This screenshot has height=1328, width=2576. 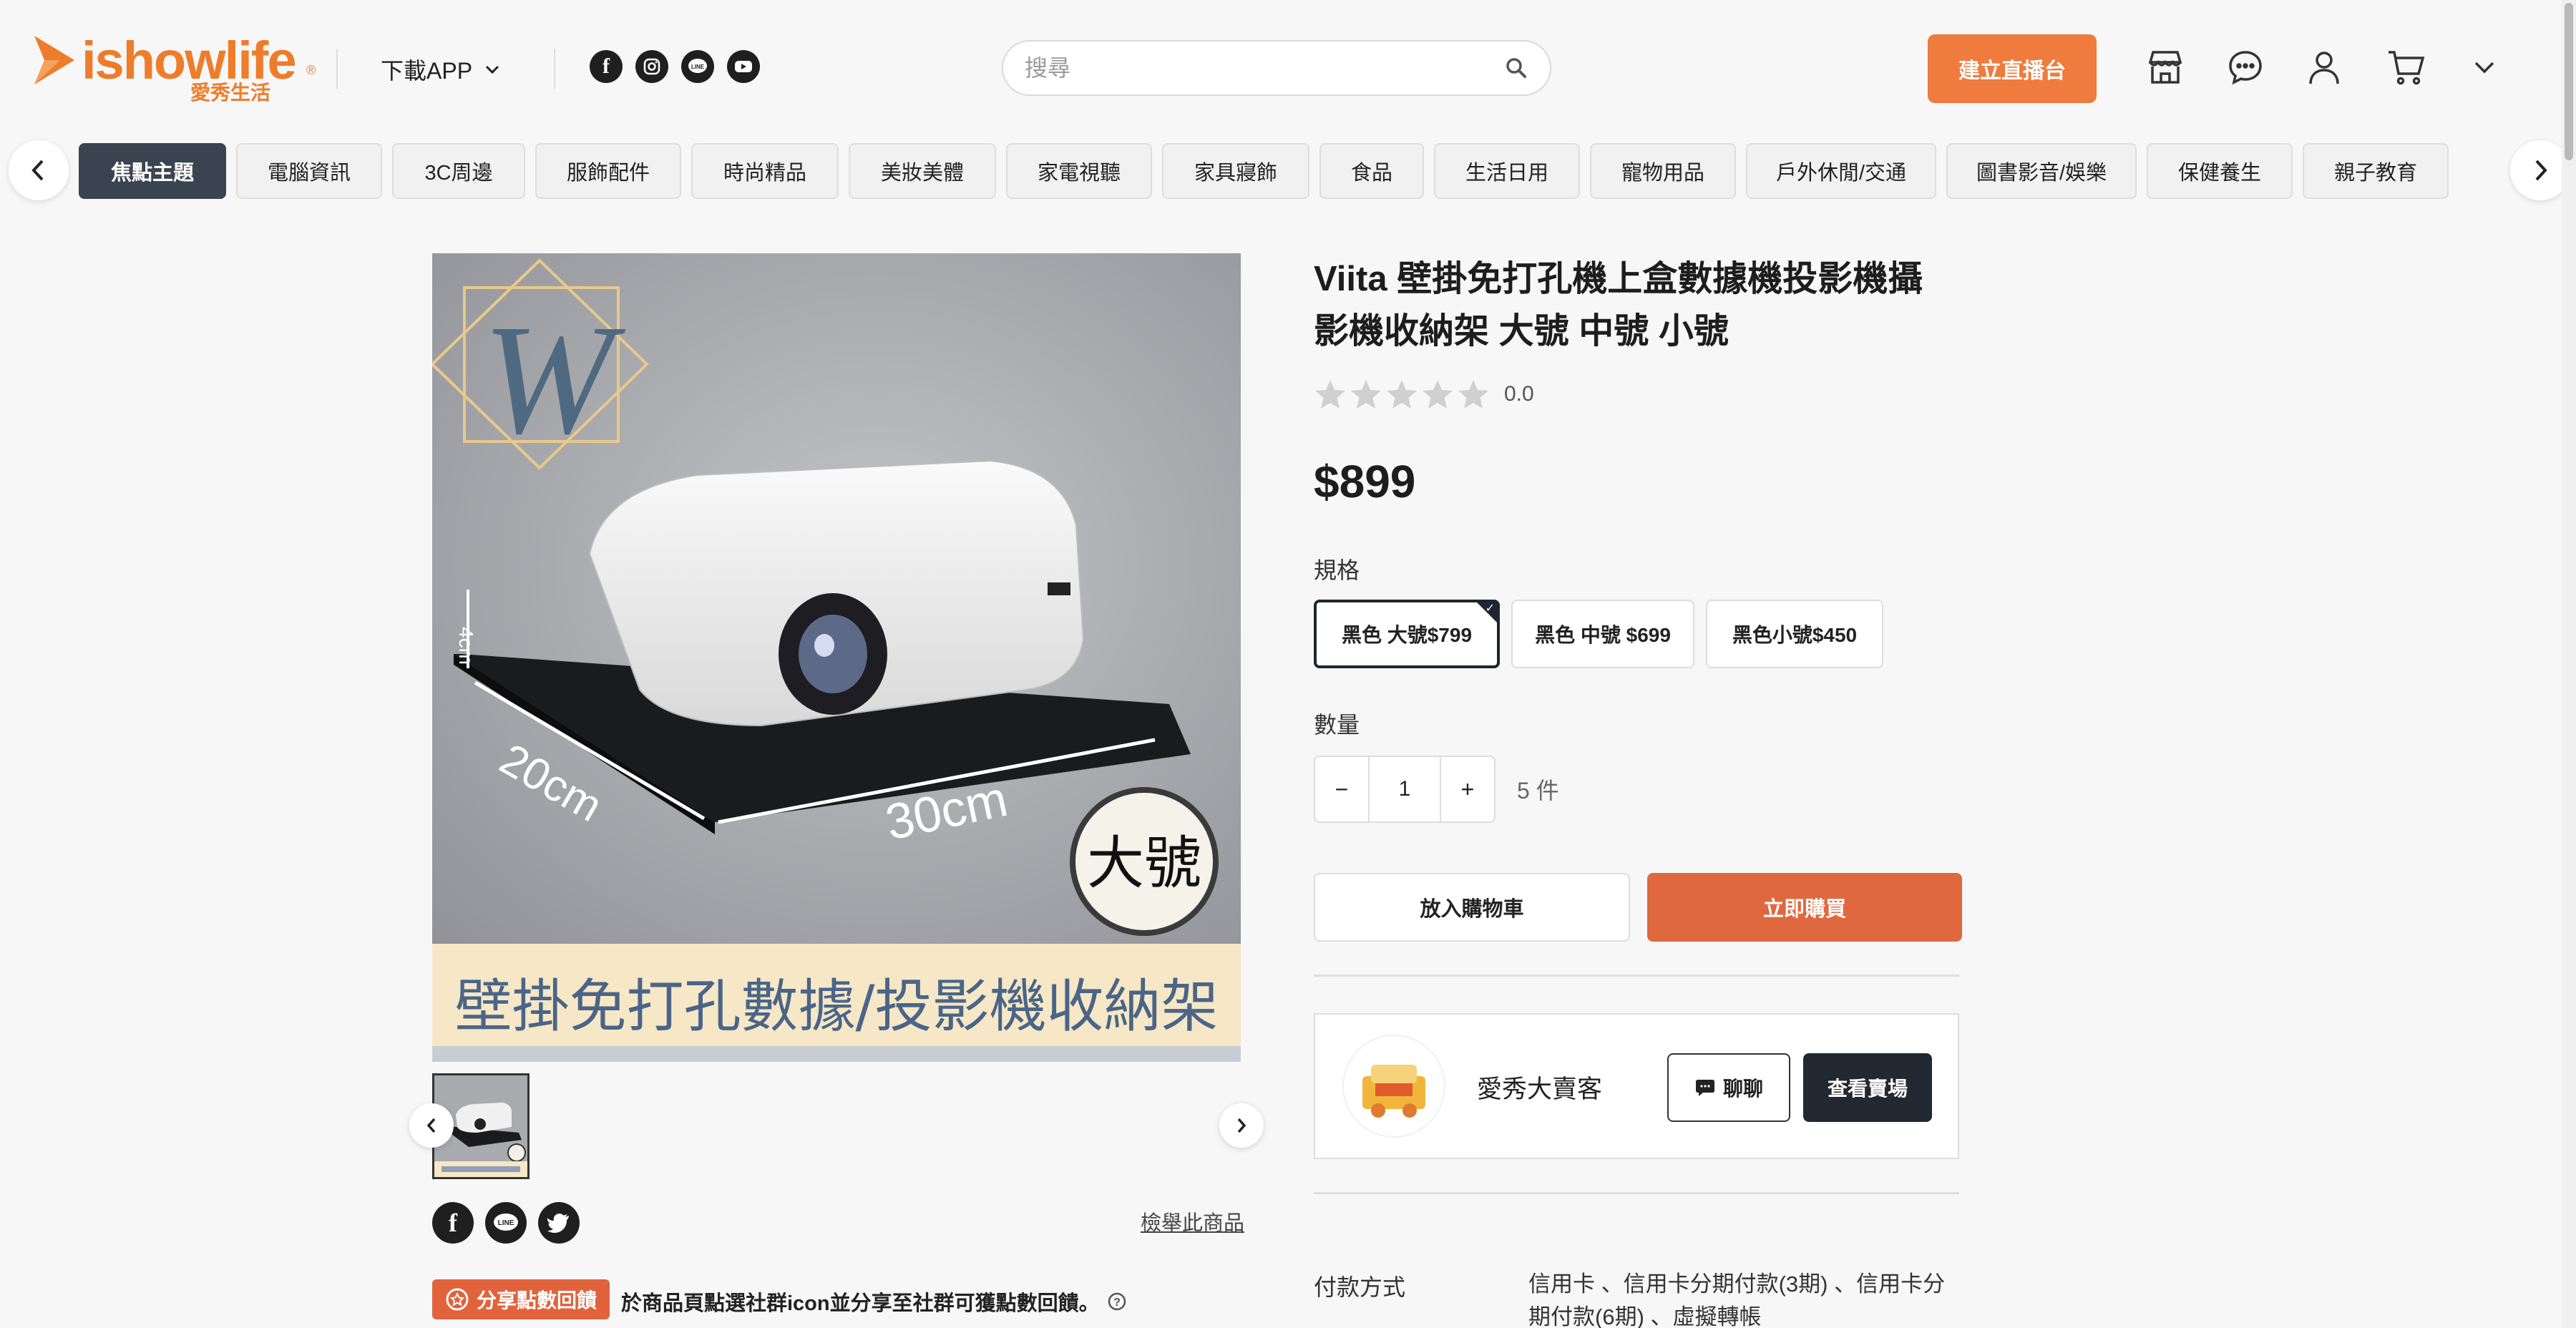 I want to click on rating-value: 0.0, so click(x=1519, y=394).